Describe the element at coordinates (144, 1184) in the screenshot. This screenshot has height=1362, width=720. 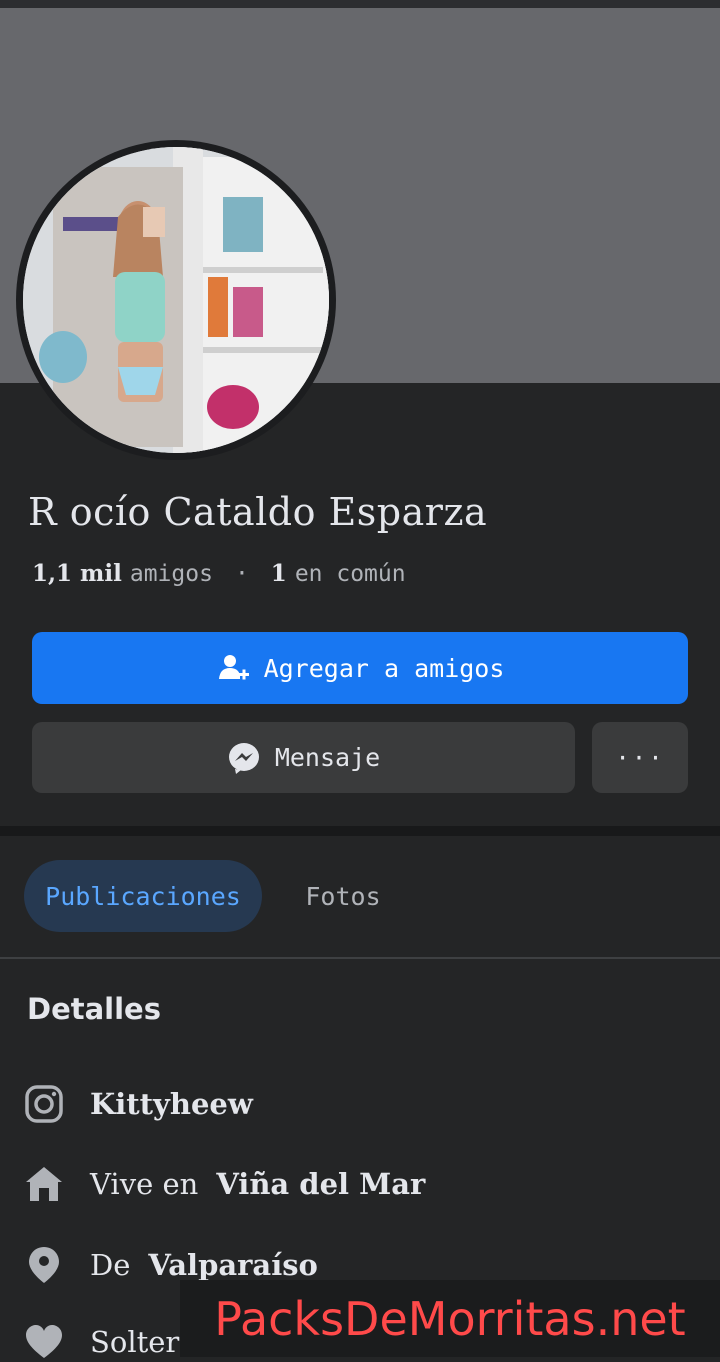
I see `lives-in-prefix: Vive en` at that location.